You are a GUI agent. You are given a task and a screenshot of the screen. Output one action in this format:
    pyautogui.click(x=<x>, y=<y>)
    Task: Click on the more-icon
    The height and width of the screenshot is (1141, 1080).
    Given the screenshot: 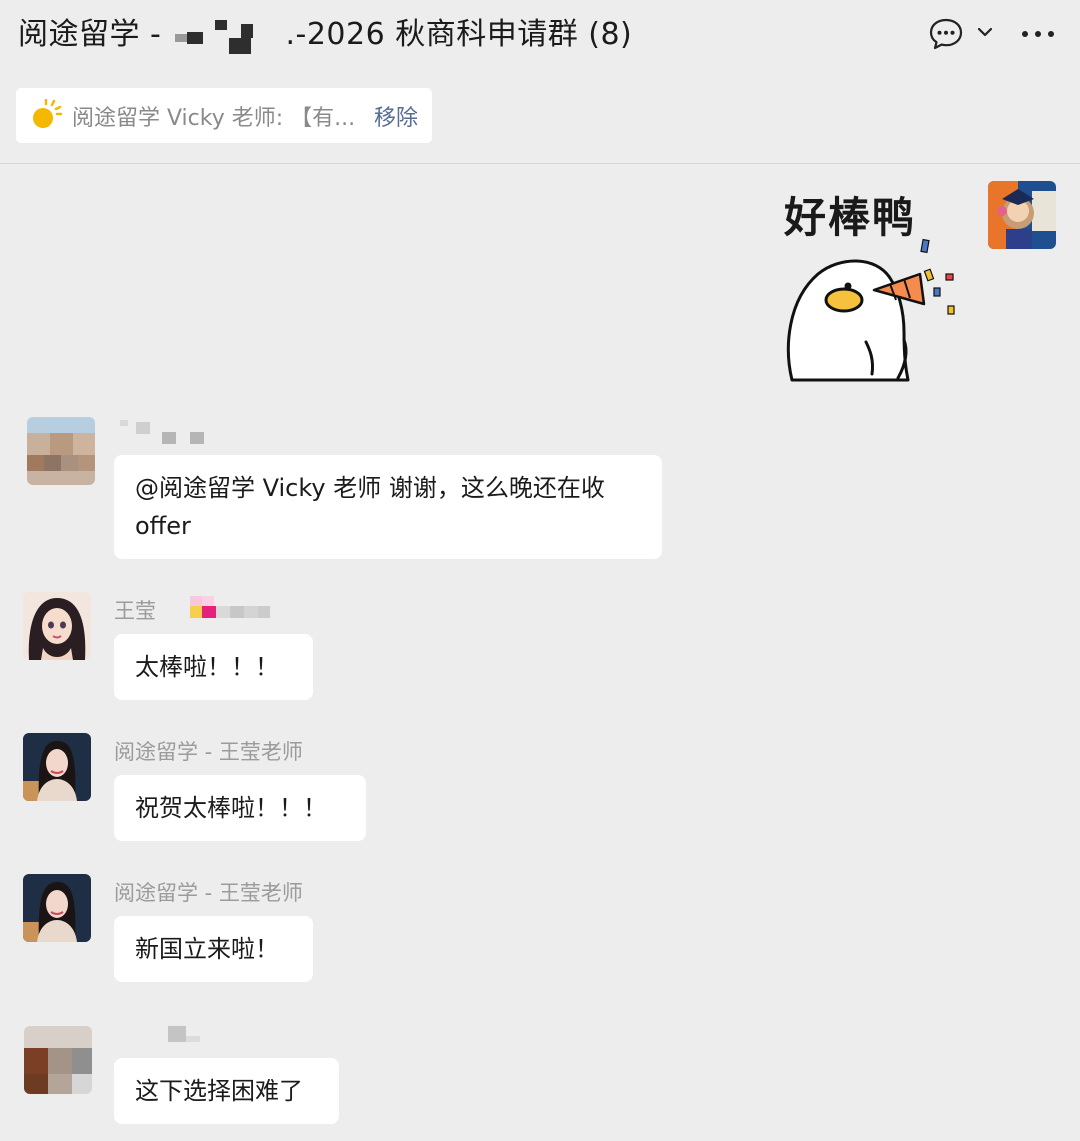 What is the action you would take?
    pyautogui.click(x=1038, y=36)
    